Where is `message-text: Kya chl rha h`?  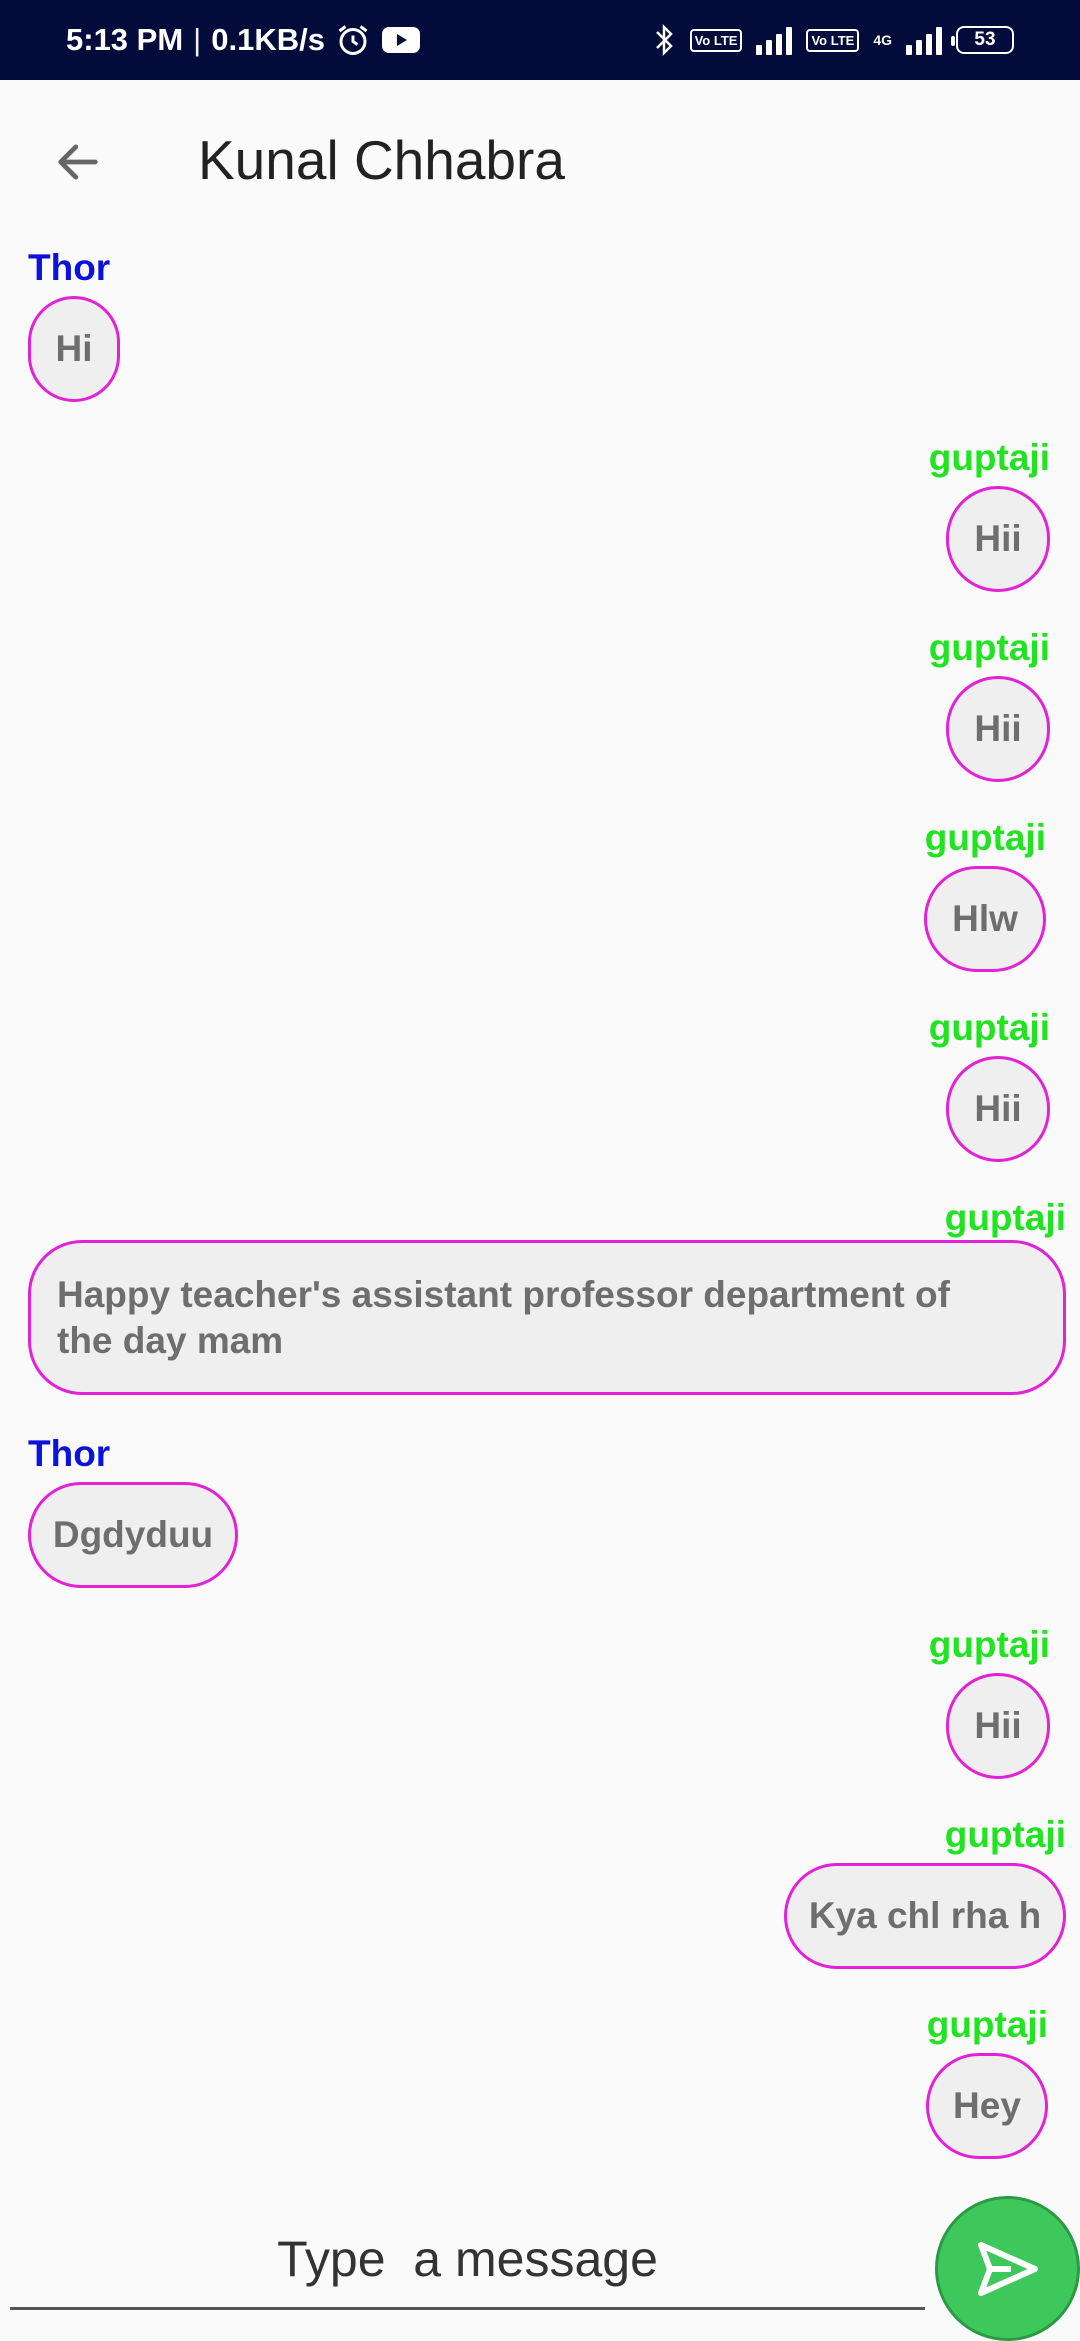 message-text: Kya chl rha h is located at coordinates (925, 1915).